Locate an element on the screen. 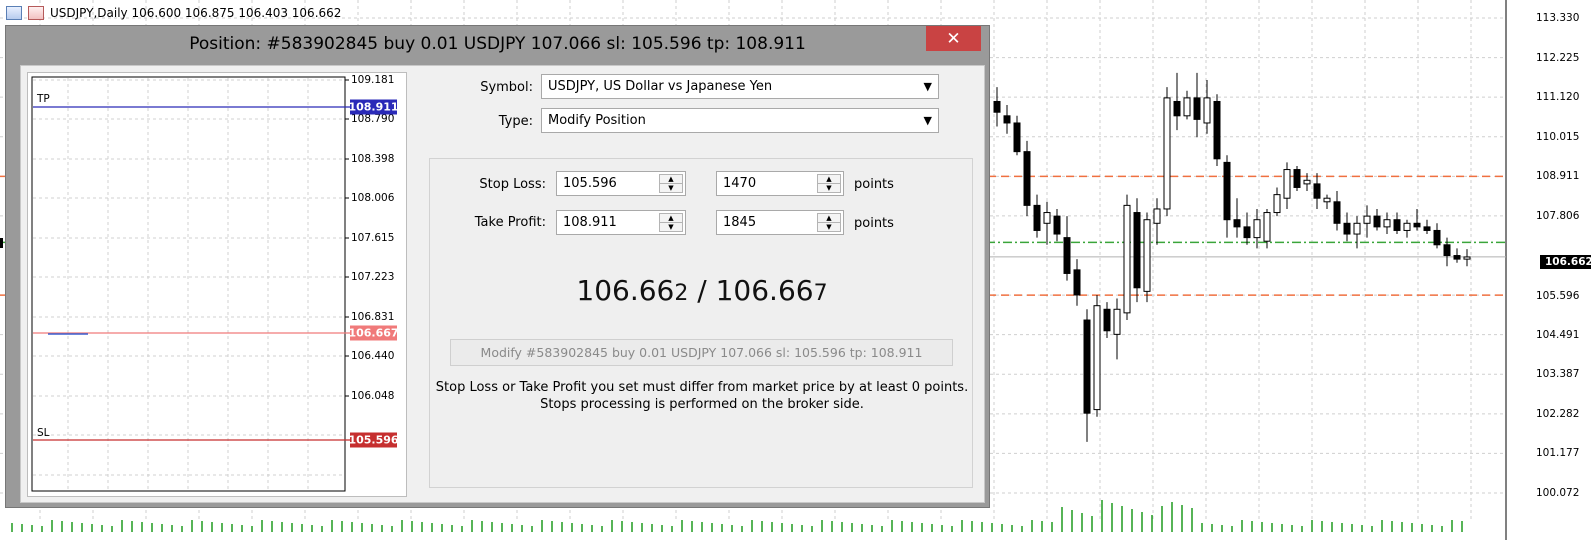  stop-loss-input: 105.596 ▲ ▼ is located at coordinates (621, 183).